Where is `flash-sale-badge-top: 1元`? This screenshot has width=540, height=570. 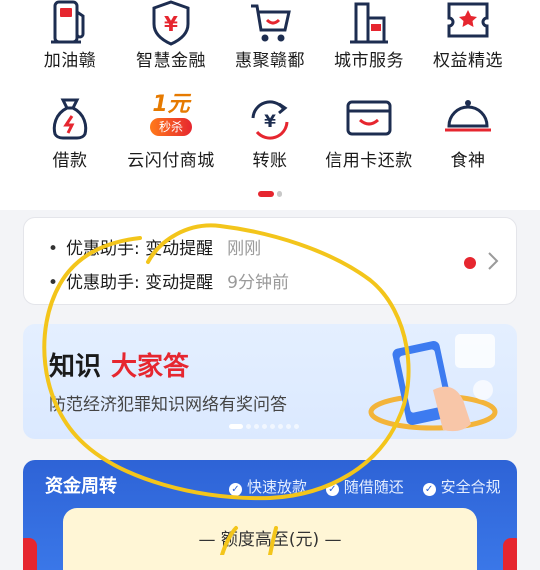
flash-sale-badge-top: 1元 is located at coordinates (171, 104).